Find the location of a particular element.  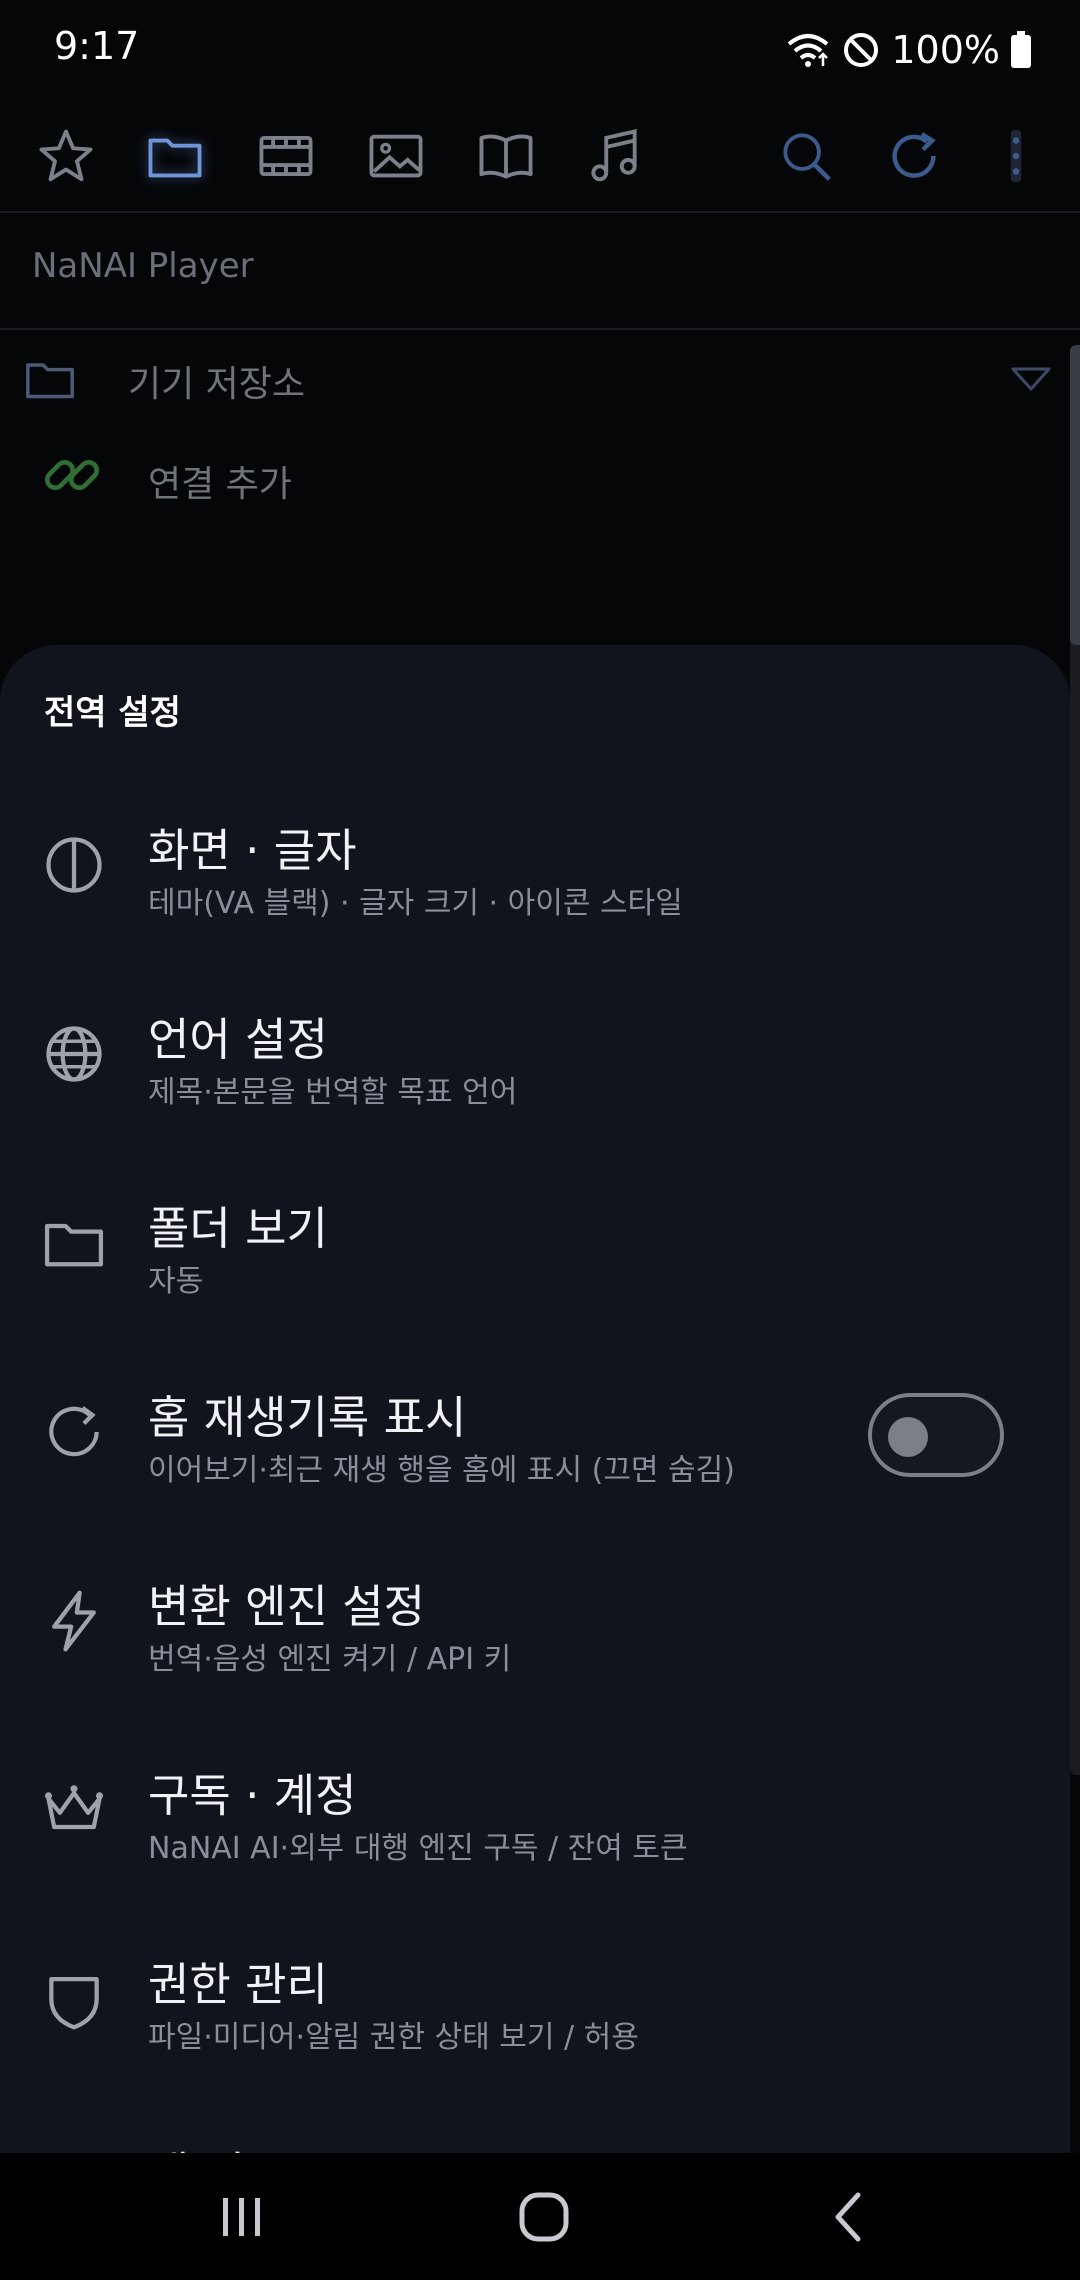

status-bar: 9:17 100% is located at coordinates (540, 50).